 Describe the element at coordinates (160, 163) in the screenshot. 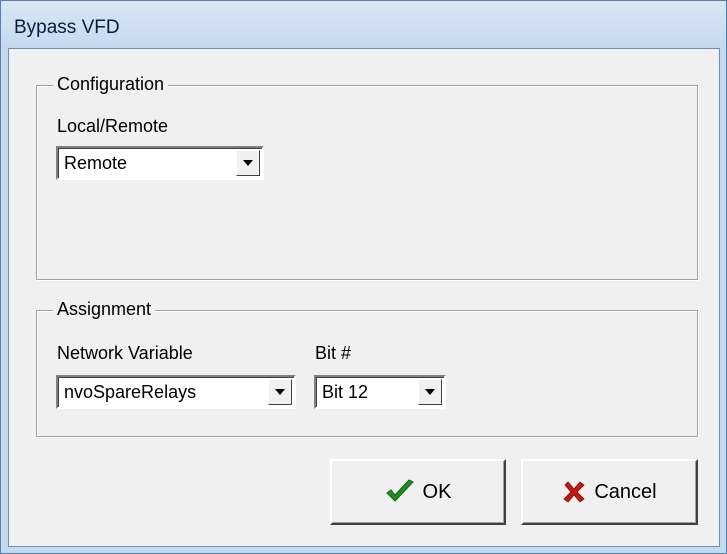

I see `local-remote-select: Remote` at that location.